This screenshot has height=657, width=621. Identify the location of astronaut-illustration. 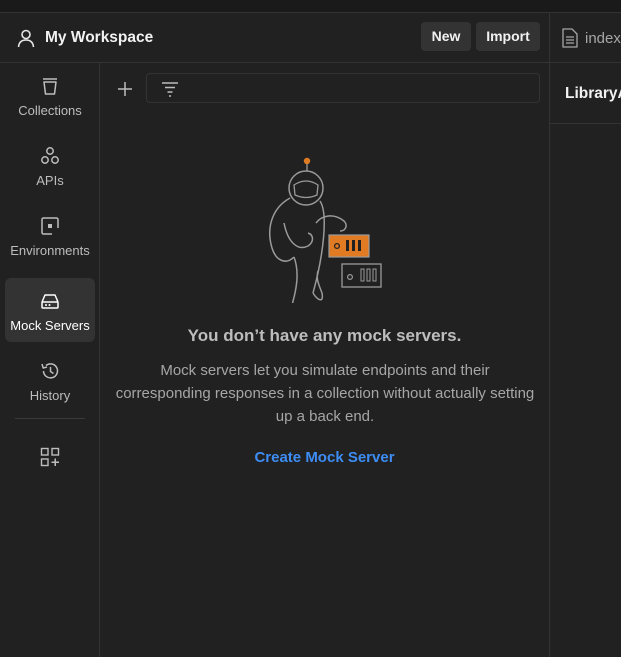
(325, 230).